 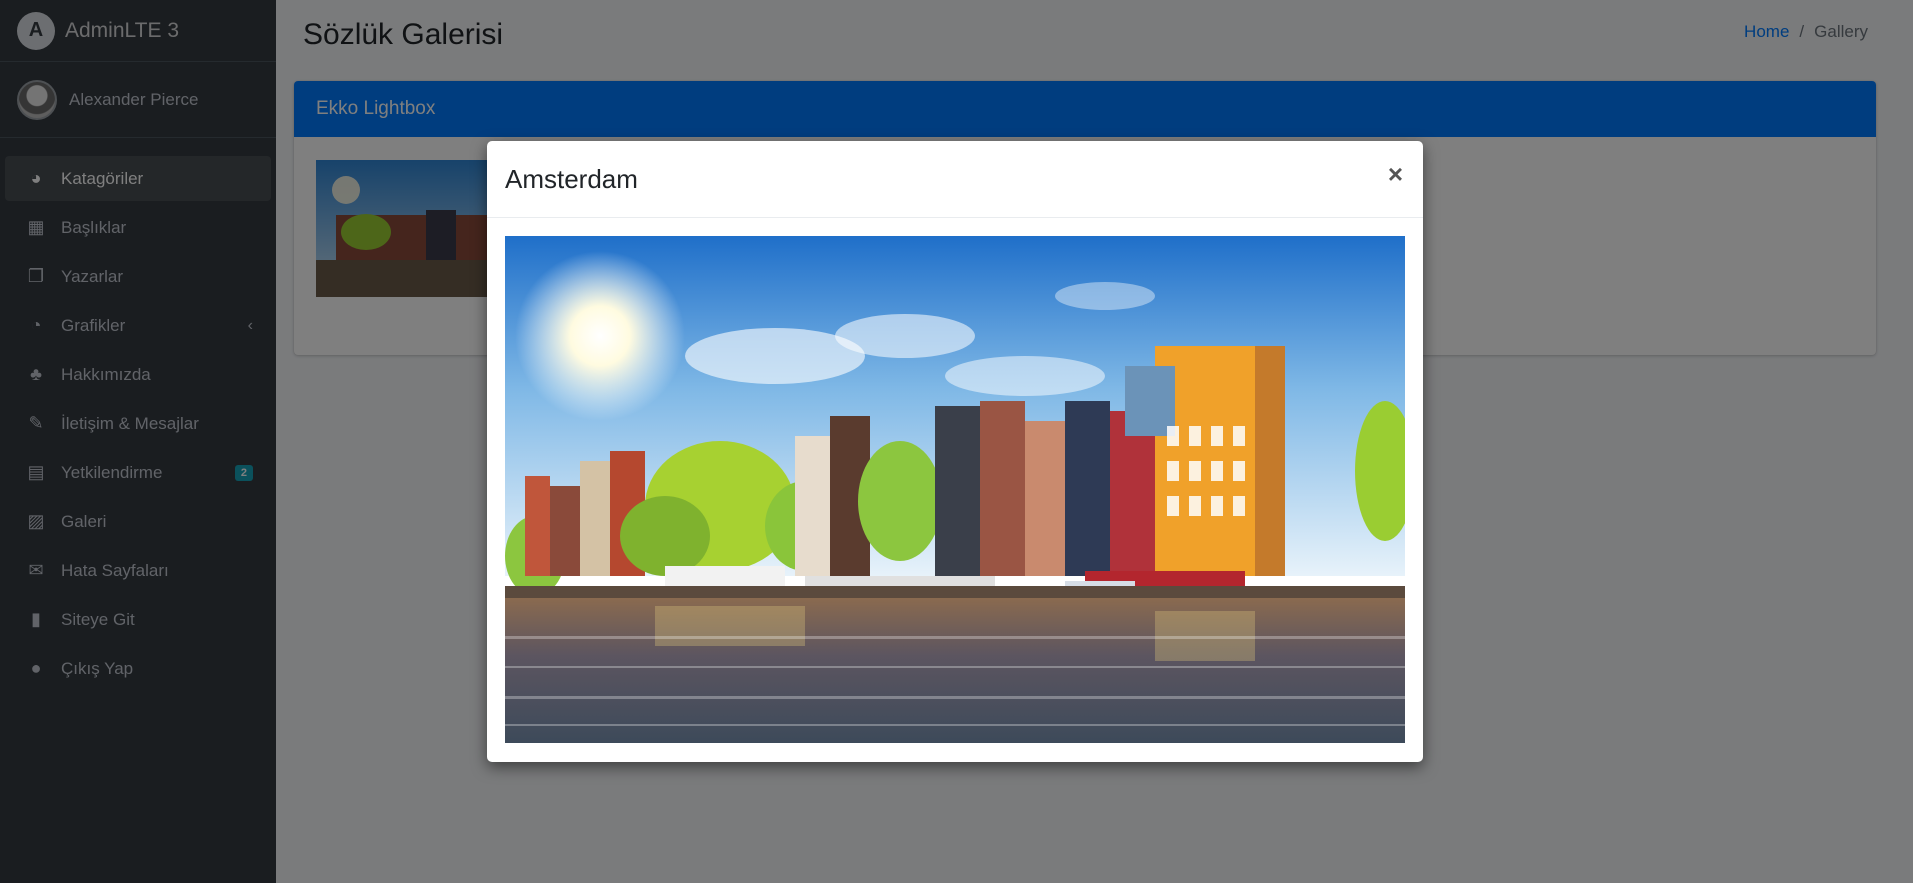 What do you see at coordinates (1395, 174) in the screenshot?
I see `close-icon: ×` at bounding box center [1395, 174].